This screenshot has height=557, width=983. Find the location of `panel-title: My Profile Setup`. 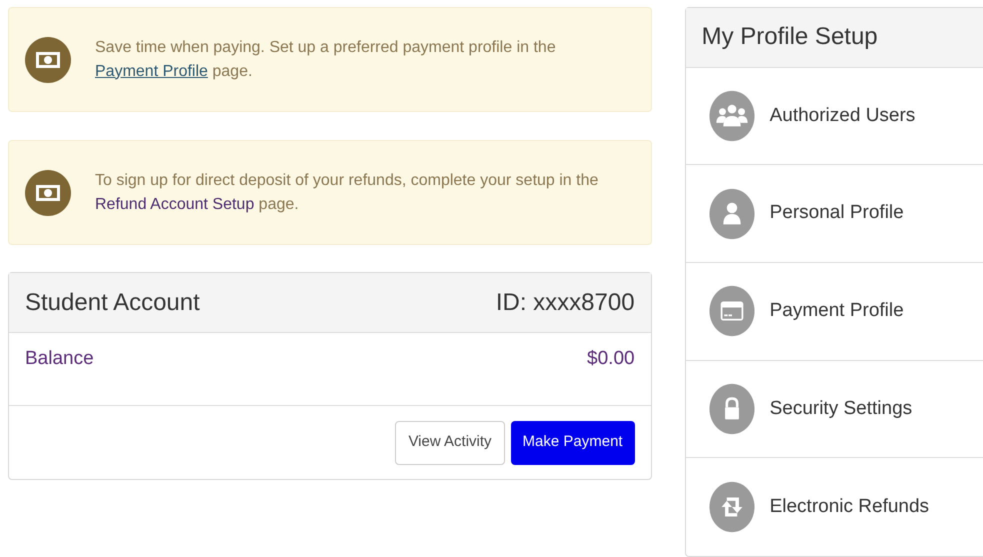

panel-title: My Profile Setup is located at coordinates (790, 37).